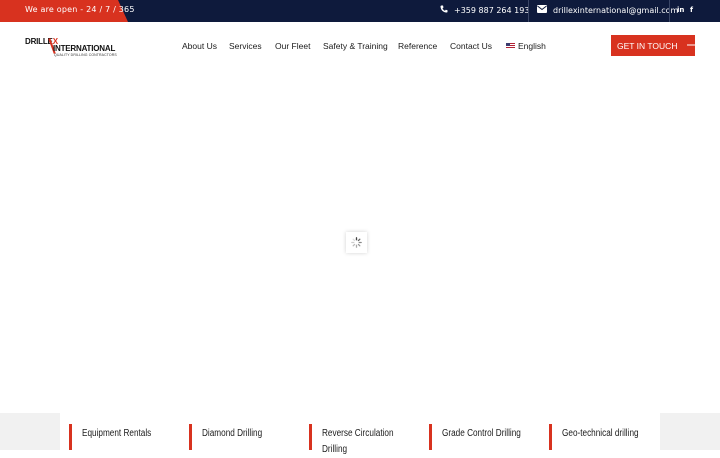  What do you see at coordinates (117, 433) in the screenshot?
I see `service-title: Equipment Rentals` at bounding box center [117, 433].